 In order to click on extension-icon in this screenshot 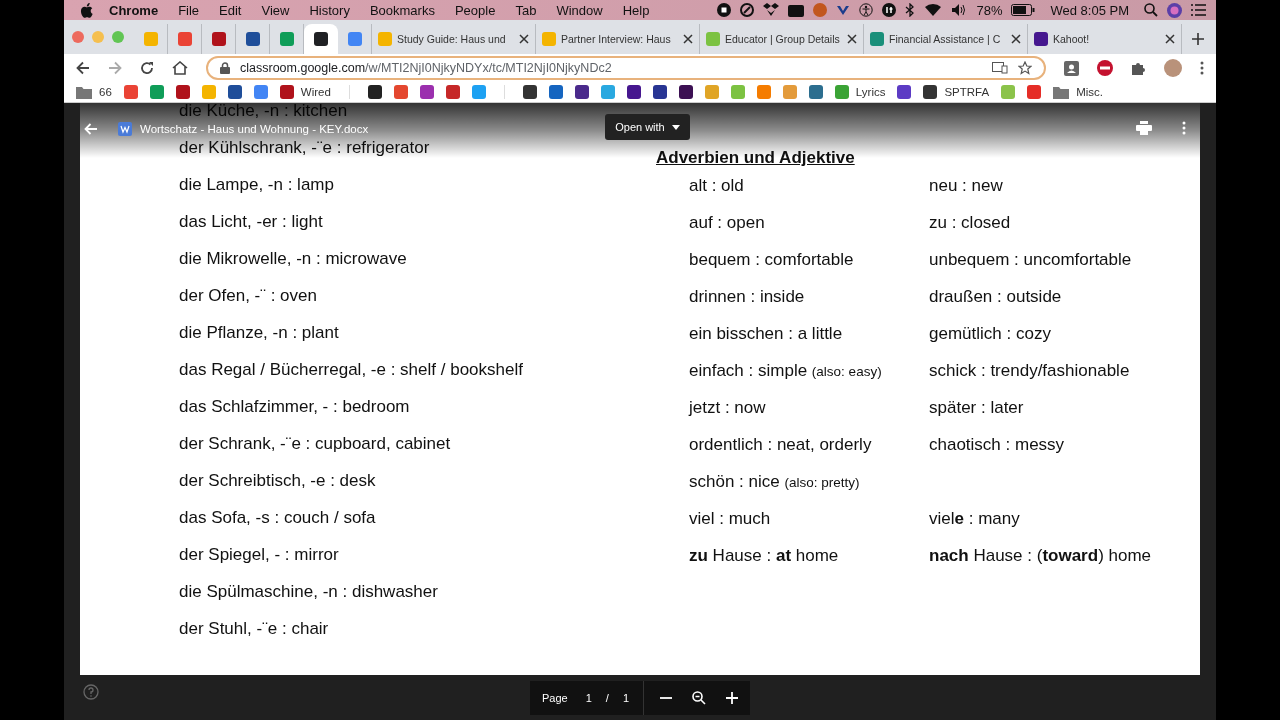, I will do `click(1105, 68)`.